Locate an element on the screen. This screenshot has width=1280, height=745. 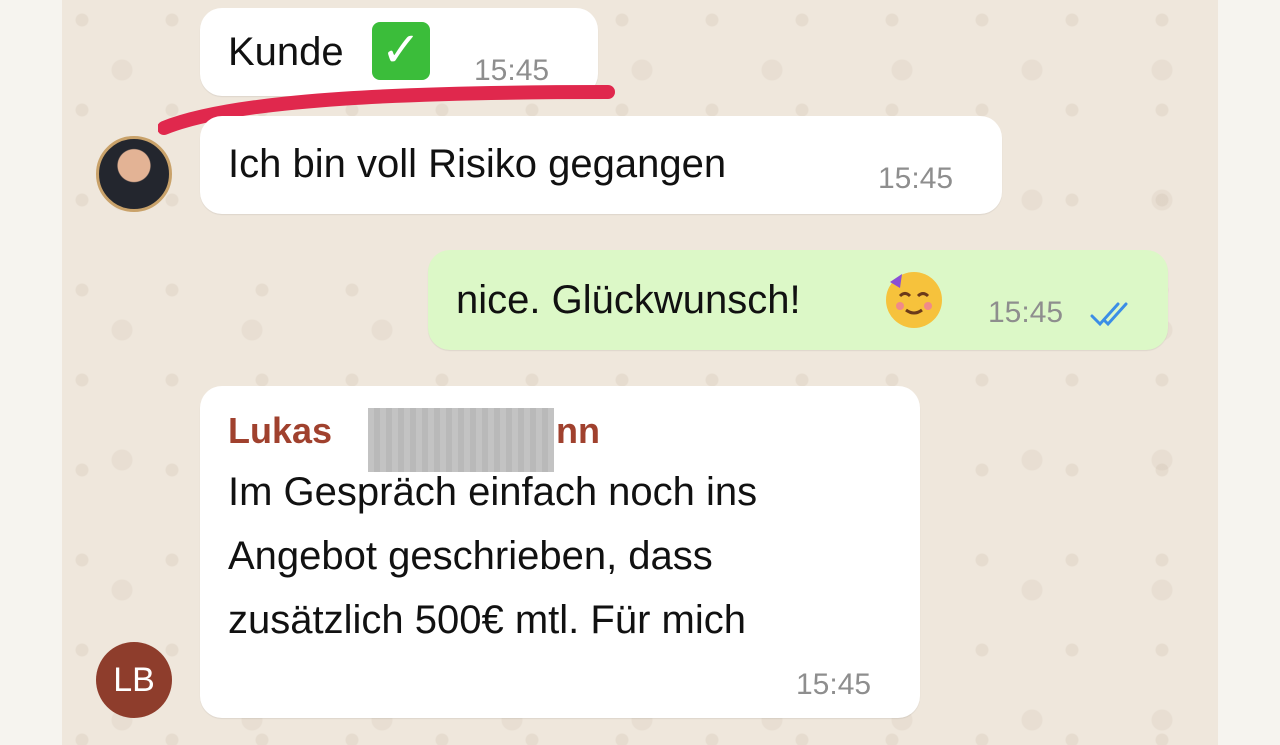
contact-avatar-initials: LB is located at coordinates (134, 680).